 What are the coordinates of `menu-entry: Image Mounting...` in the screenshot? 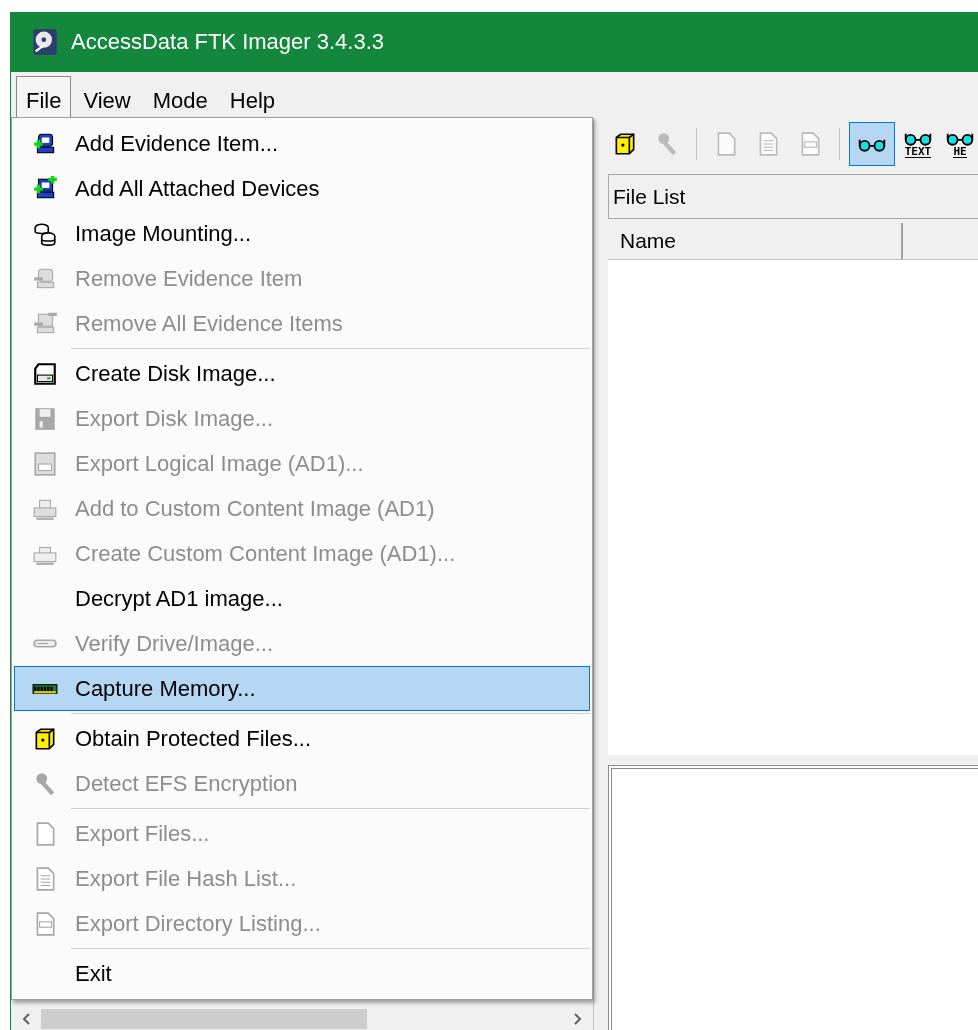 It's located at (302, 233).